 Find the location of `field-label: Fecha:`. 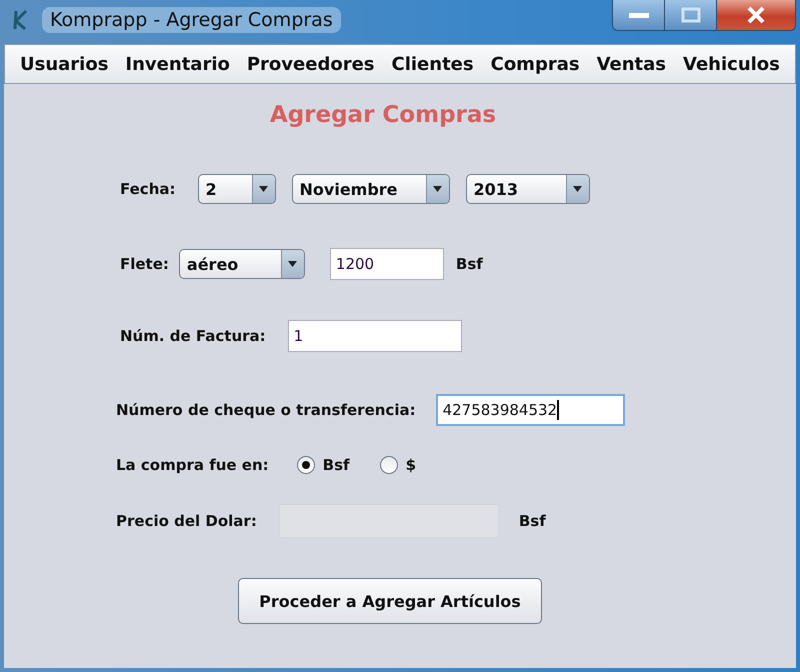

field-label: Fecha: is located at coordinates (148, 189).